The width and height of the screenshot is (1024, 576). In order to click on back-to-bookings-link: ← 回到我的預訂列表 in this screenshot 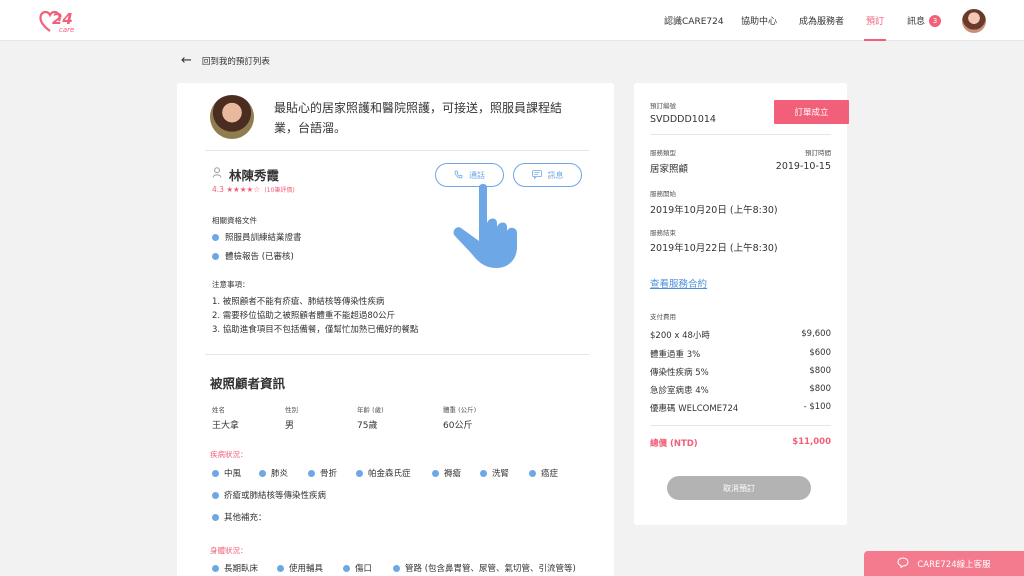, I will do `click(225, 60)`.